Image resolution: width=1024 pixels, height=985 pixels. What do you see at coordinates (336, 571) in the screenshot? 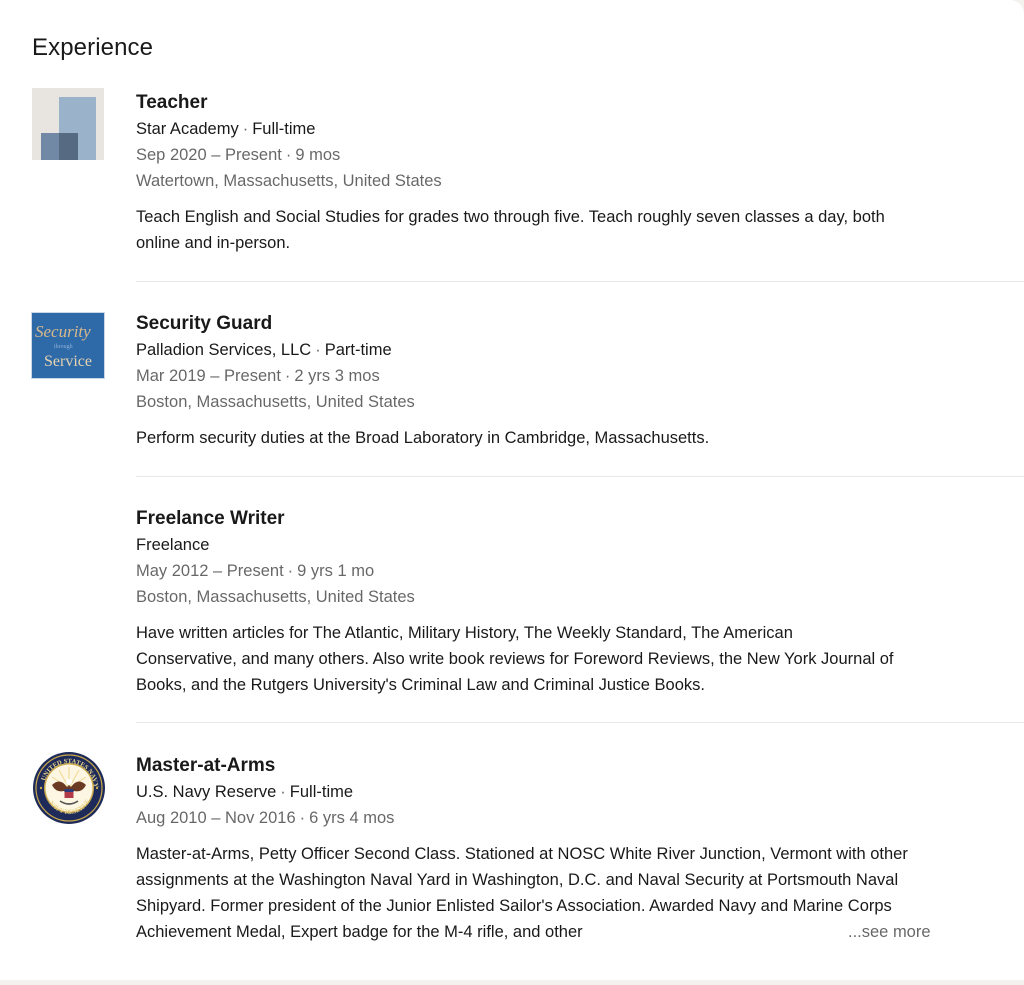
I see `duration: 9 yrs 1 mo` at bounding box center [336, 571].